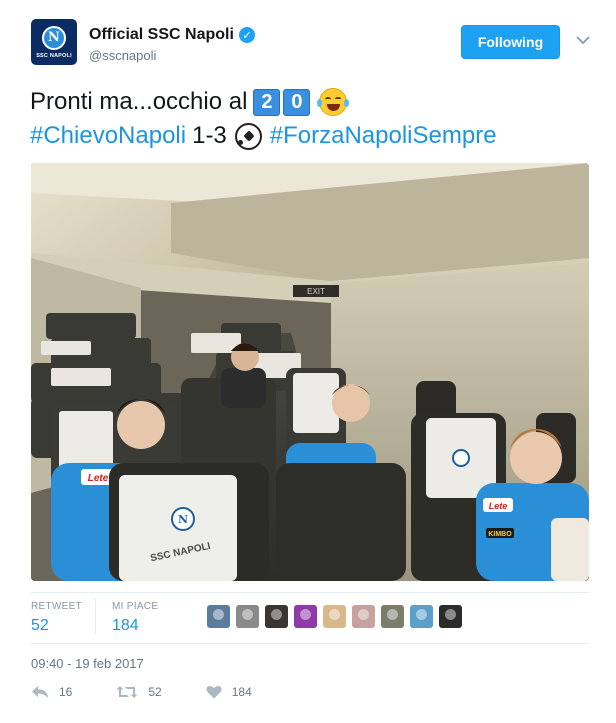  Describe the element at coordinates (125, 625) in the screenshot. I see `likes-stat-value: 184` at that location.